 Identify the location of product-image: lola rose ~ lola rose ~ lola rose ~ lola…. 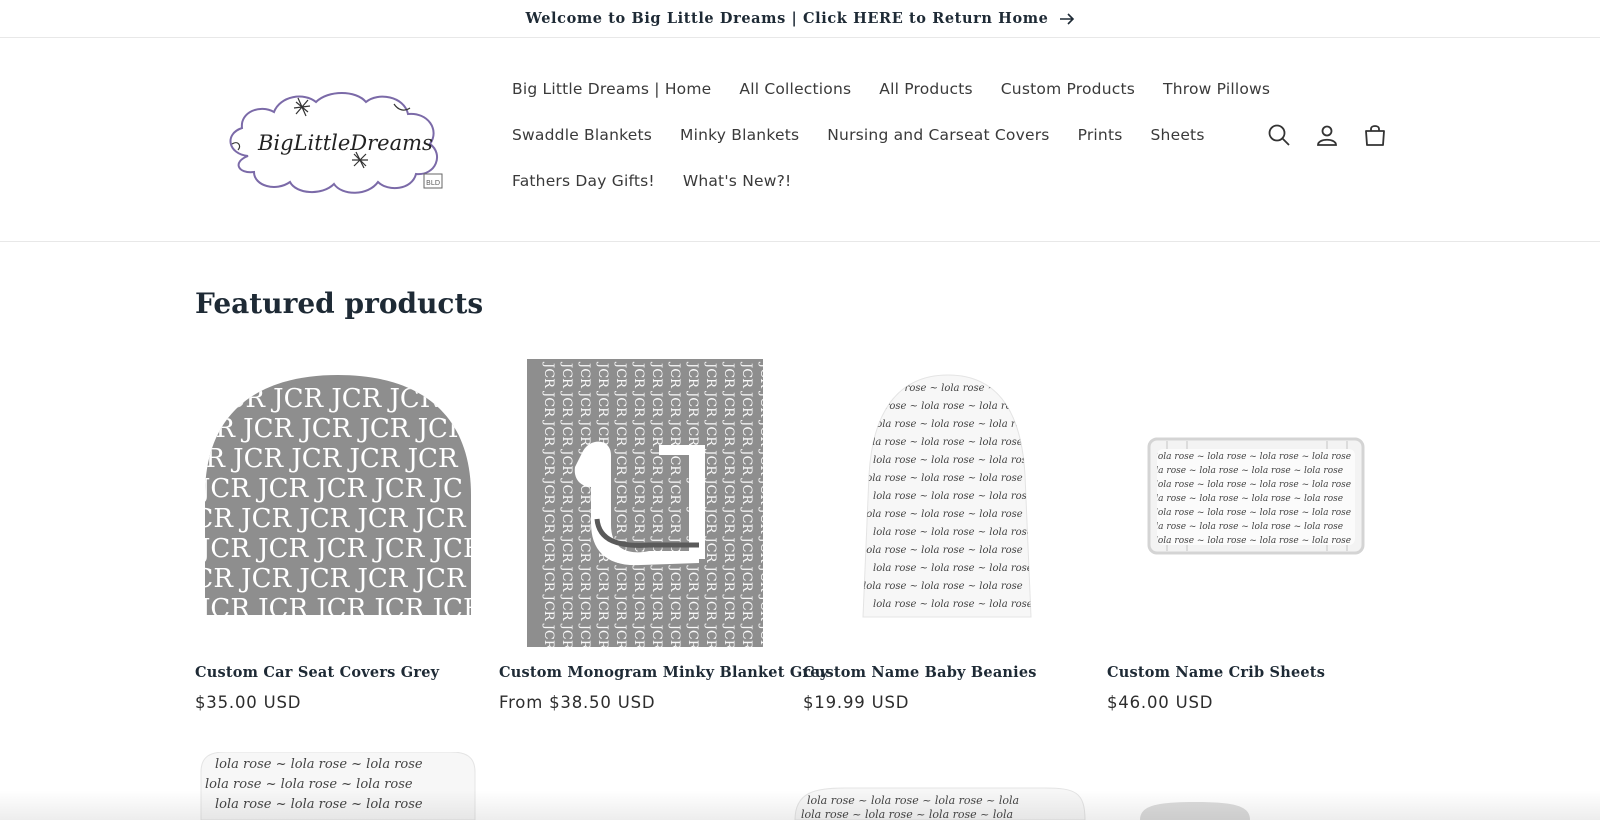
(1250, 503).